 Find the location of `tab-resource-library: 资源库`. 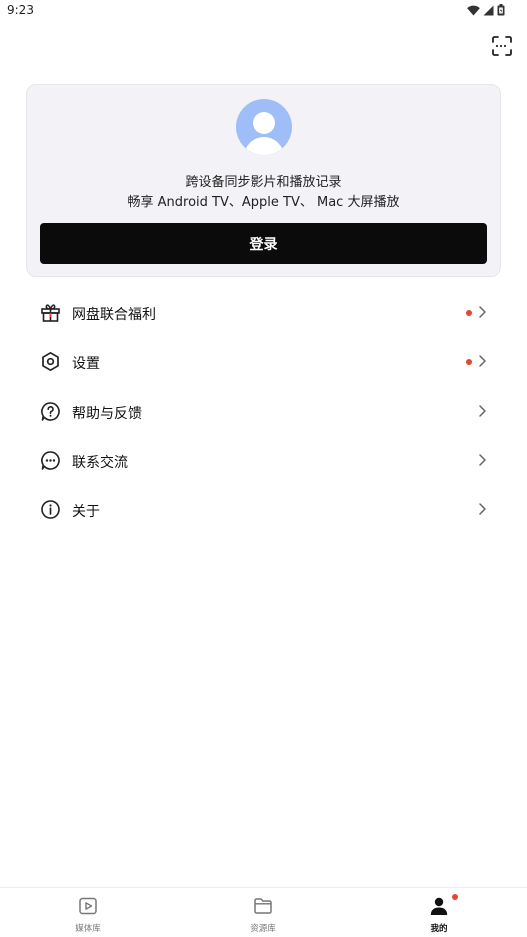

tab-resource-library: 资源库 is located at coordinates (263, 912).